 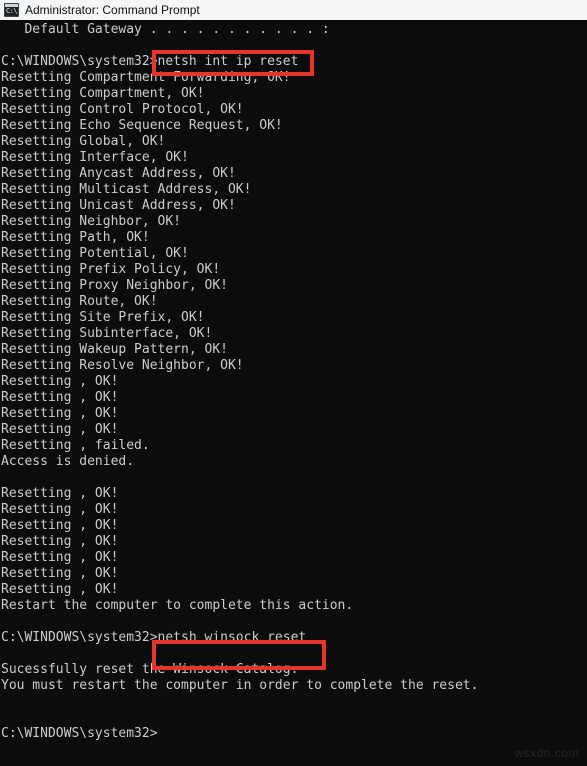 I want to click on watermark: wsxdn.com, so click(x=546, y=753).